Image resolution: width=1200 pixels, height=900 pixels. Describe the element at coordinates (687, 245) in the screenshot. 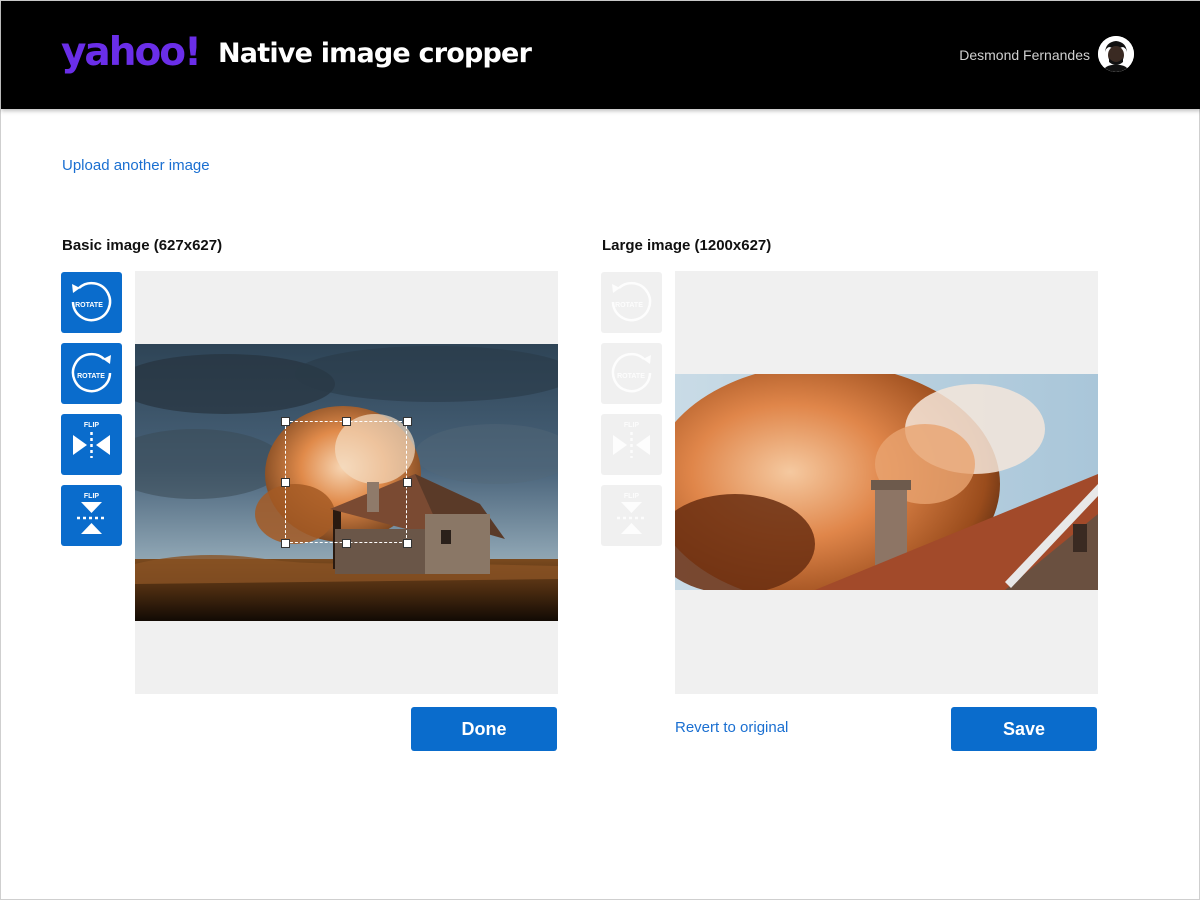

I see `large-image-title: Large image (1200x627)` at that location.